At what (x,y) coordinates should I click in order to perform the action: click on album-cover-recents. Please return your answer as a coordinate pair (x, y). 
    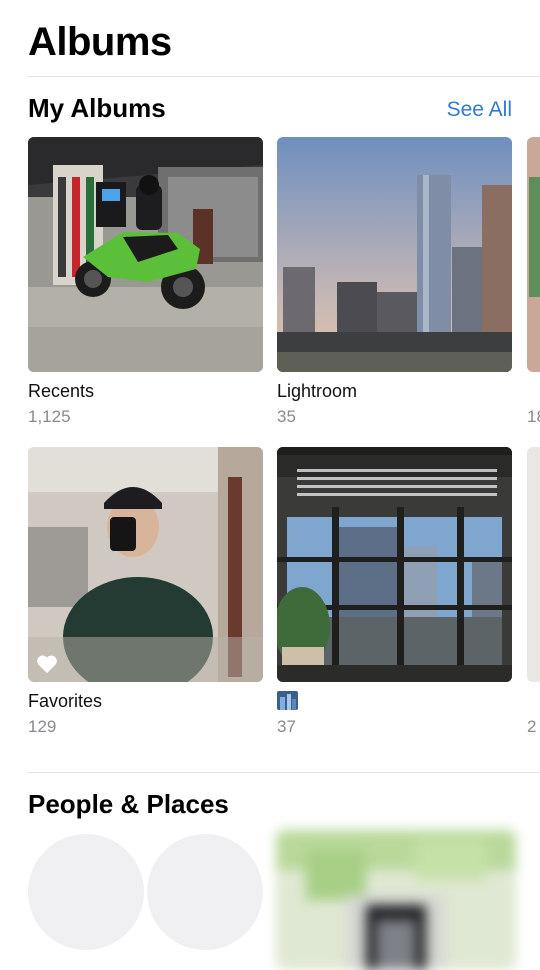
    Looking at the image, I should click on (145, 254).